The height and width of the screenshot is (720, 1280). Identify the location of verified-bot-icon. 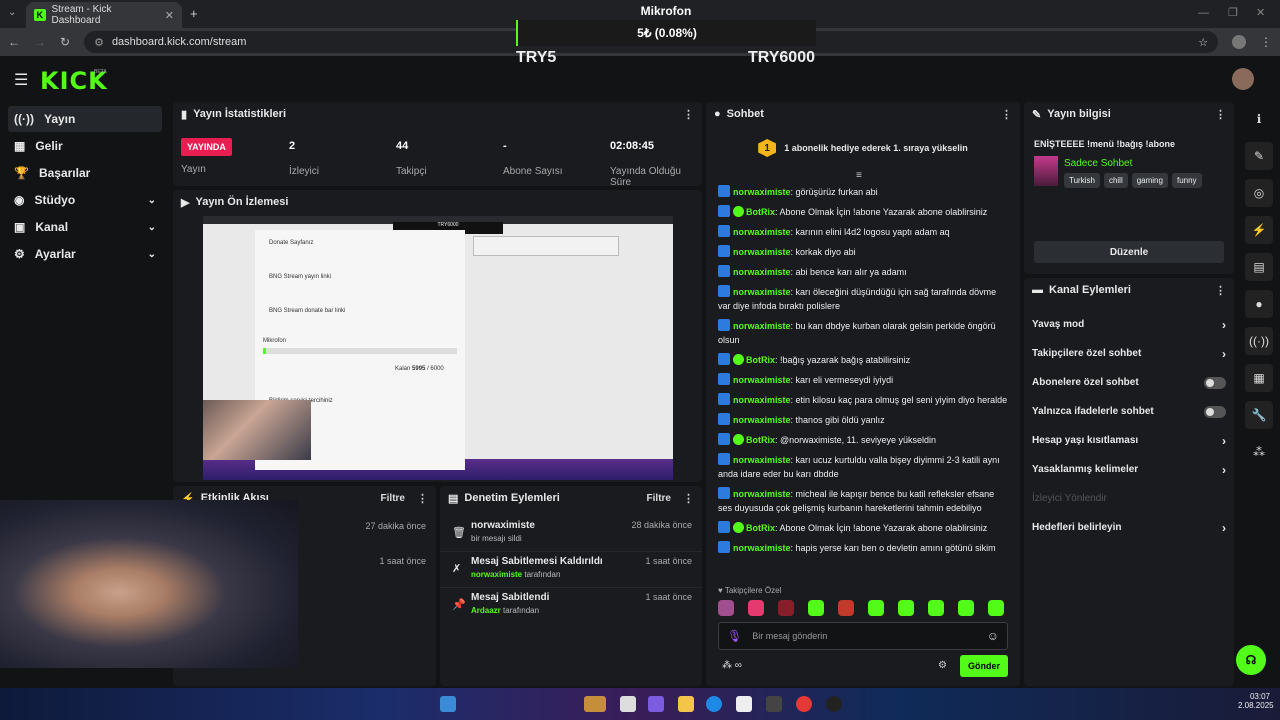
(738, 439).